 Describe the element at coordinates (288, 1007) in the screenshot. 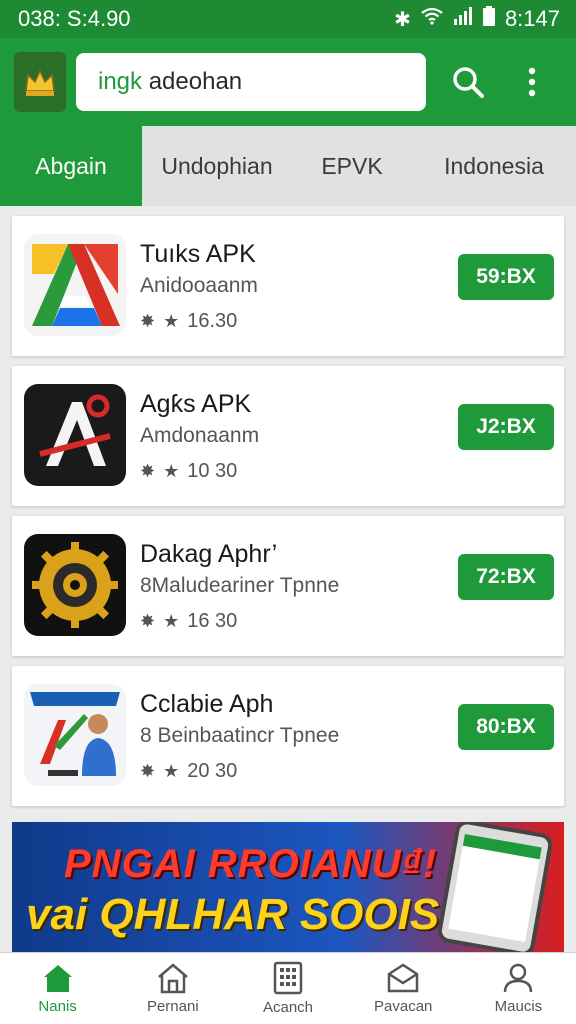

I see `nav-label: Acanch` at that location.